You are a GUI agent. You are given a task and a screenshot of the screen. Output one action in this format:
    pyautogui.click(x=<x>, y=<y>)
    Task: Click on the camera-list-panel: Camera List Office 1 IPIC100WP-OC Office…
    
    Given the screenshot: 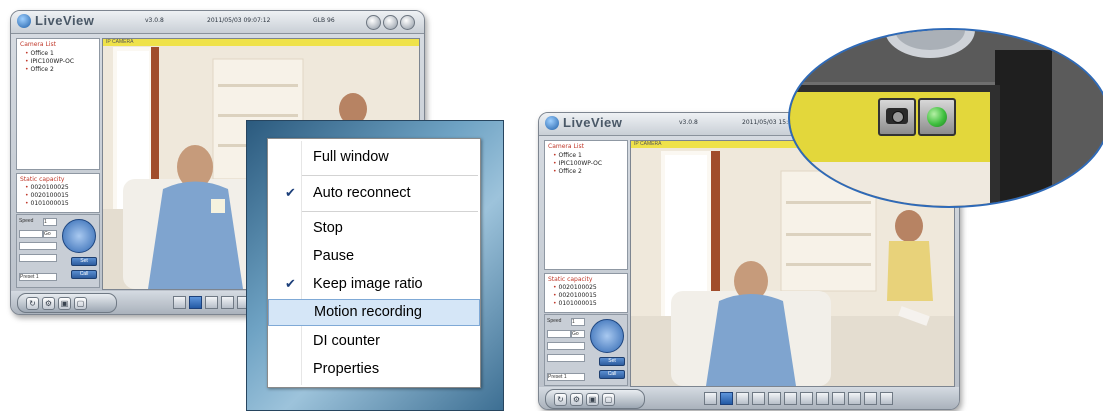 What is the action you would take?
    pyautogui.click(x=58, y=104)
    